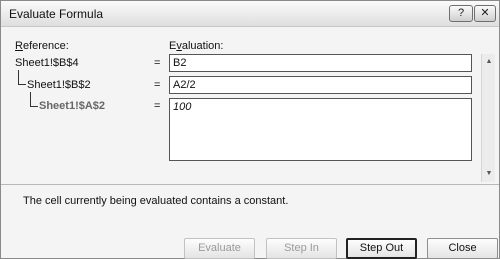 The height and width of the screenshot is (259, 500). Describe the element at coordinates (157, 106) in the screenshot. I see `equals-sign-3: =` at that location.